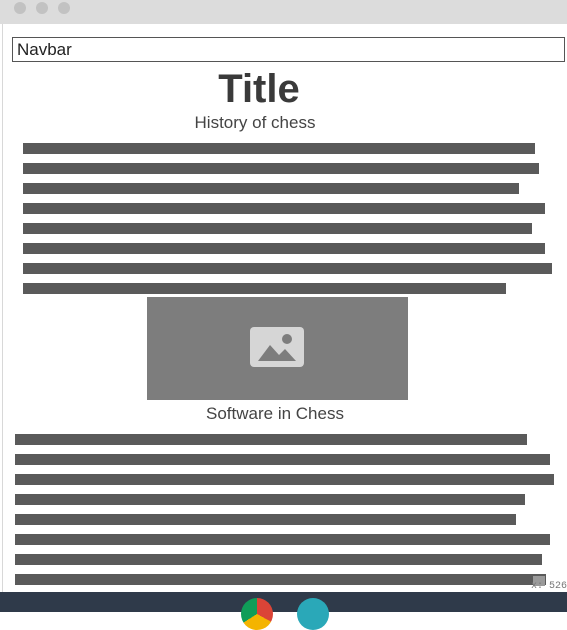 The image size is (567, 630). Describe the element at coordinates (275, 413) in the screenshot. I see `section-heading-software: Software in Chess` at that location.